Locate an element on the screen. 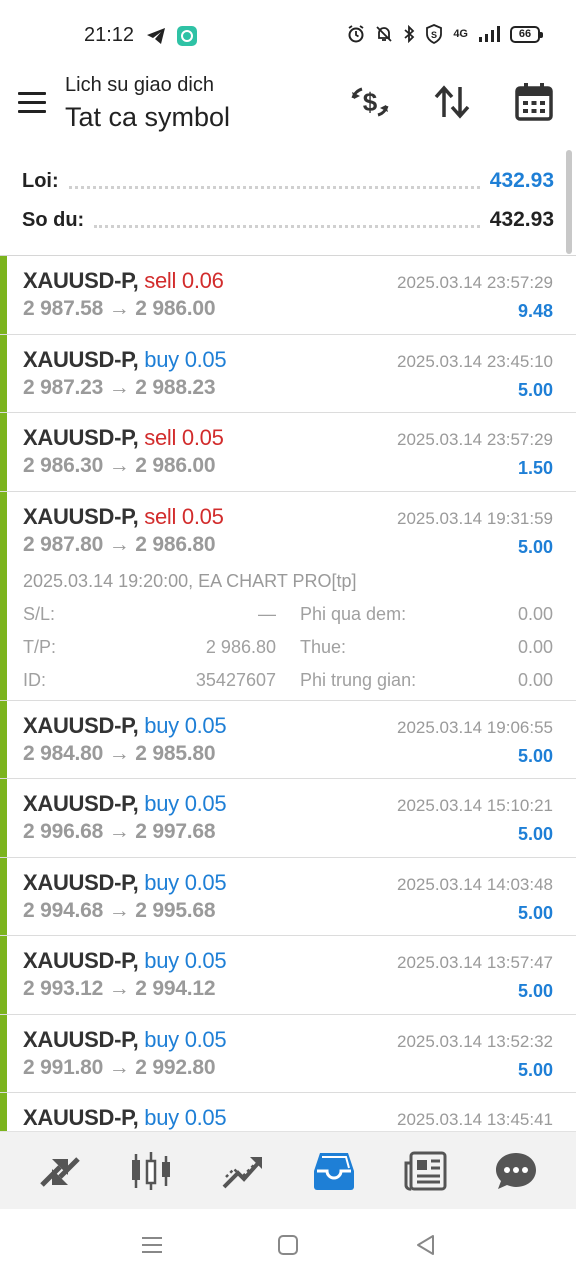 The width and height of the screenshot is (576, 1280). deal-title: XAUUSD-P, buy 0.05 is located at coordinates (125, 725).